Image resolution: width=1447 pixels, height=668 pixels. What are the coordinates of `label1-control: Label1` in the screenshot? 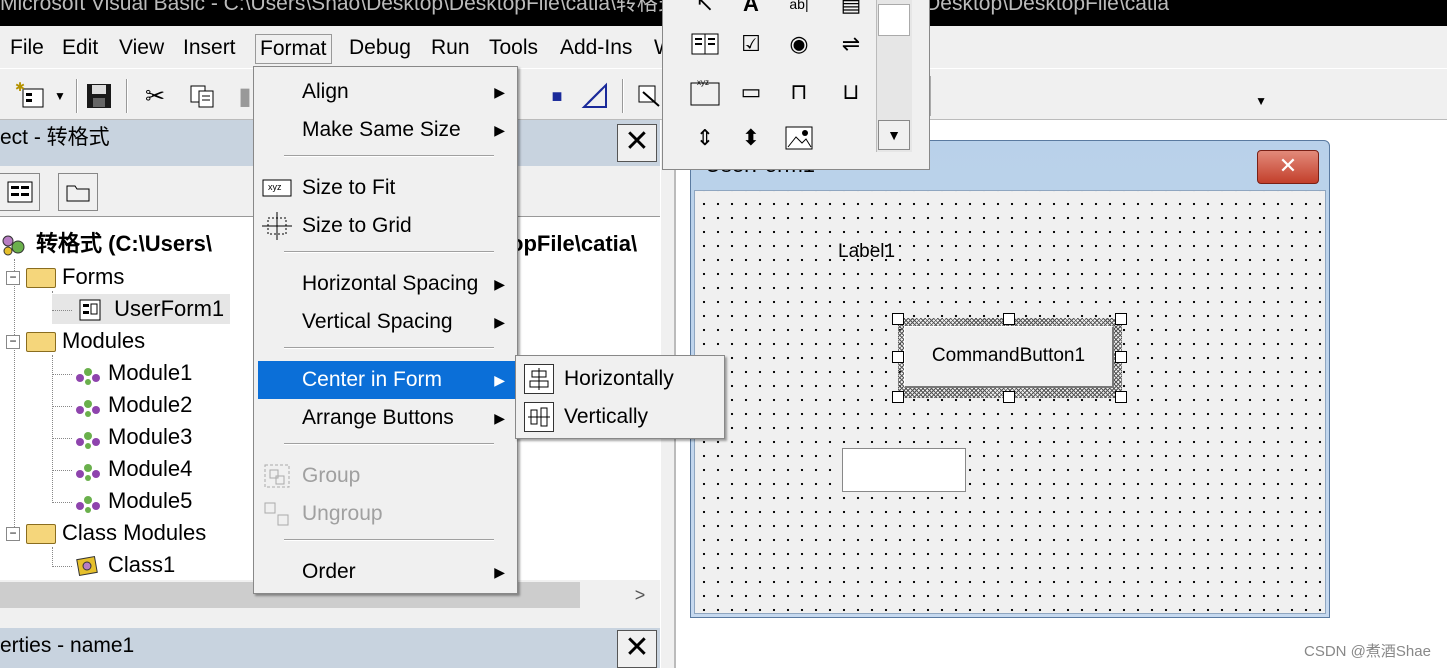 It's located at (866, 252).